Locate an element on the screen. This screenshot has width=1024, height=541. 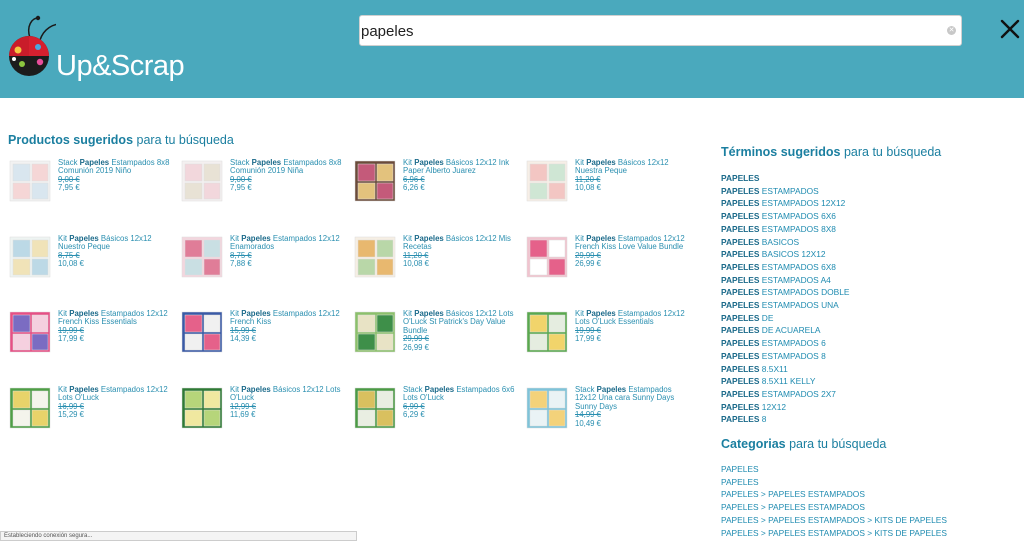
product-price: 10,08 € is located at coordinates (71, 264).